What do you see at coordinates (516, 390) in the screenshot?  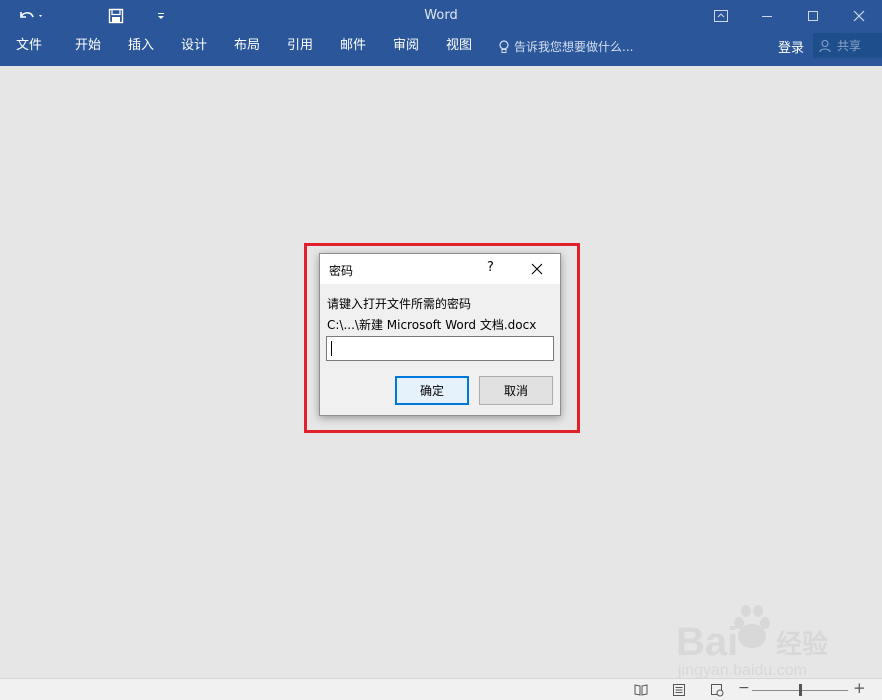 I see `cancel-button: 取消` at bounding box center [516, 390].